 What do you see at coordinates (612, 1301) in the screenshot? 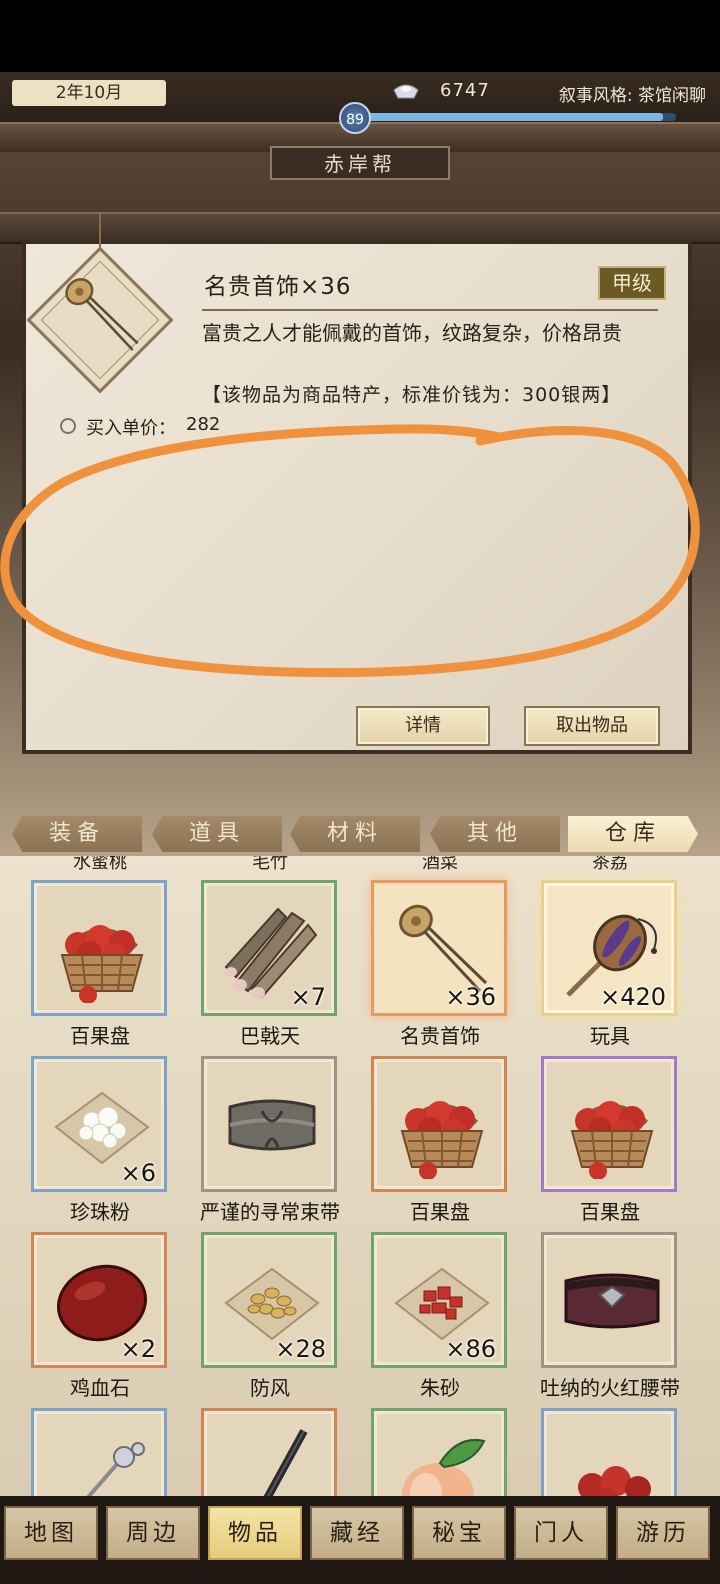
I see `red-sash-icon` at bounding box center [612, 1301].